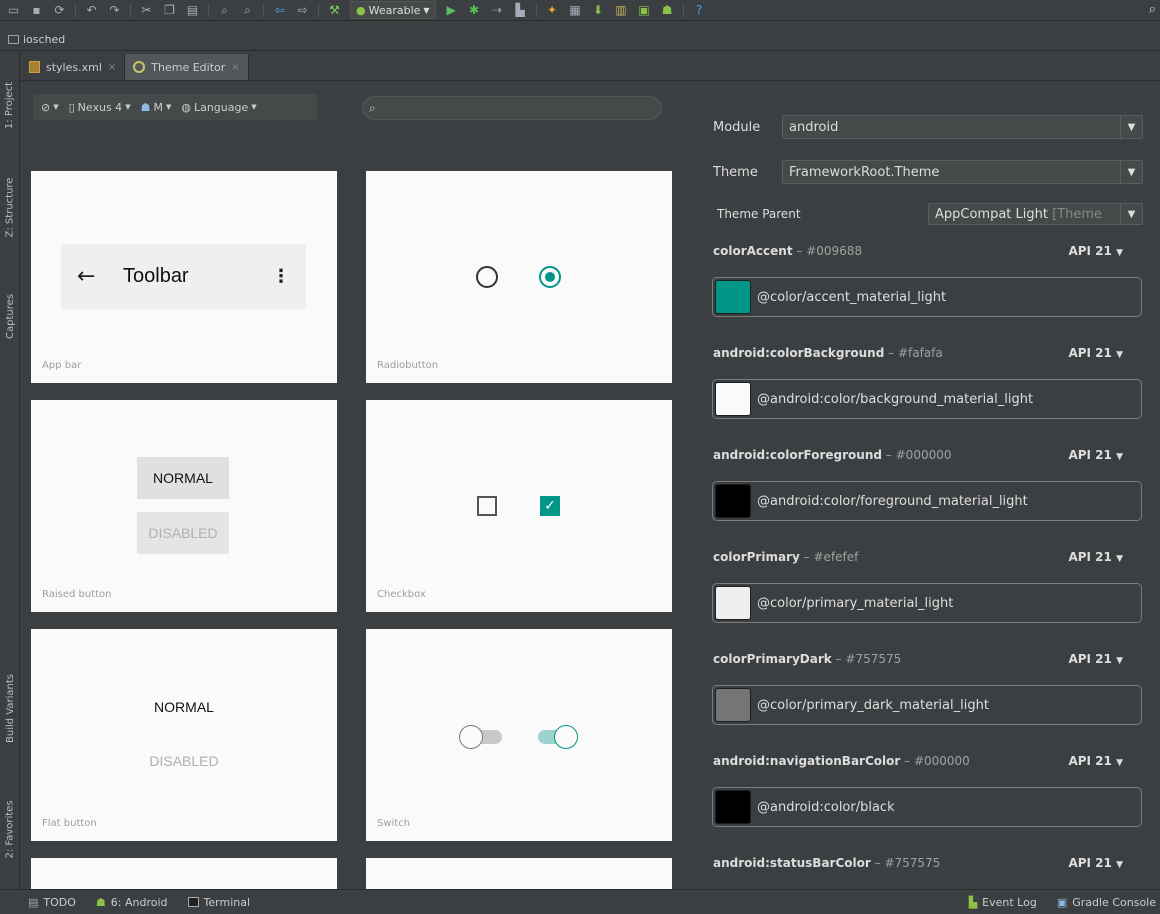  Describe the element at coordinates (451, 10) in the screenshot. I see `run-icon: ▶` at that location.